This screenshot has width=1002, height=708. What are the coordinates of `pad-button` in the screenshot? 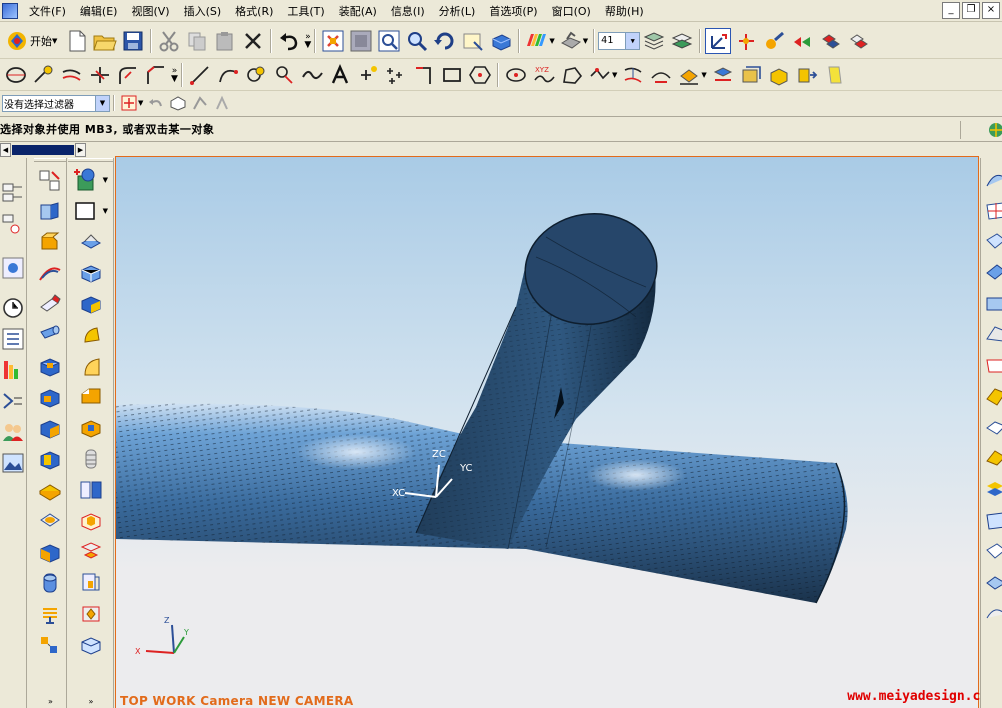 It's located at (50, 490).